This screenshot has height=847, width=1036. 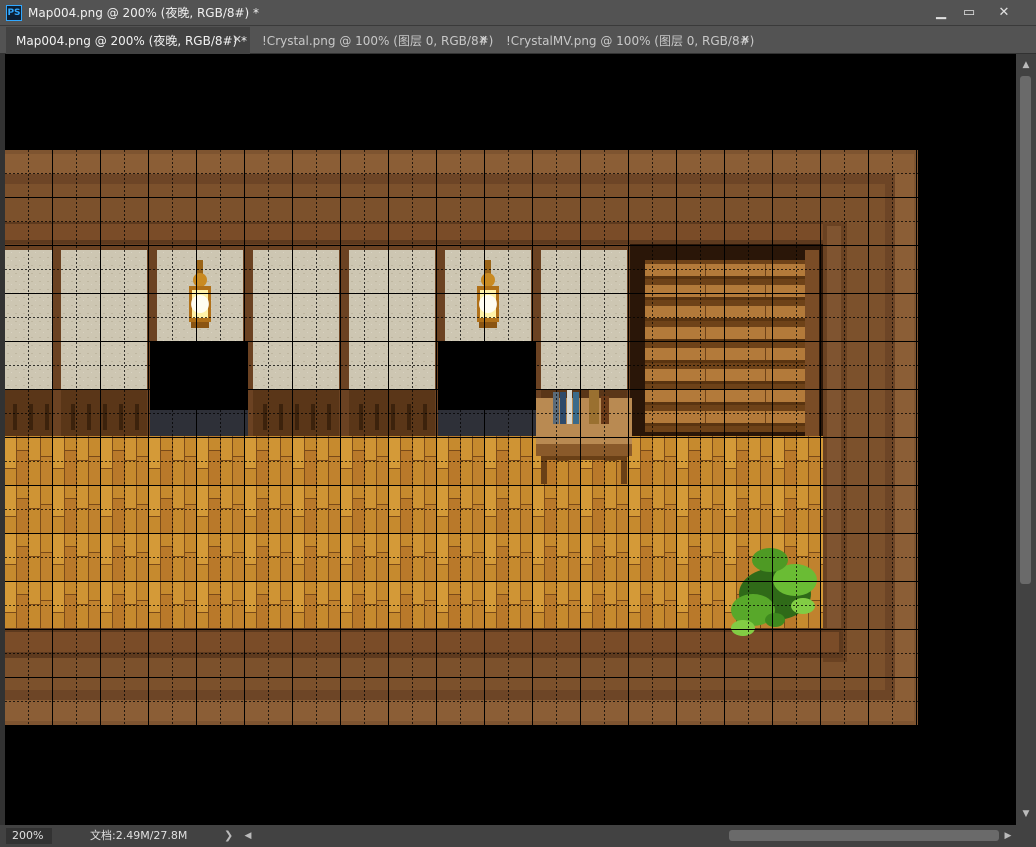 What do you see at coordinates (132, 41) in the screenshot?
I see `tab-label: Map004.png @ 200% (夜晚, RGB/8#) *` at bounding box center [132, 41].